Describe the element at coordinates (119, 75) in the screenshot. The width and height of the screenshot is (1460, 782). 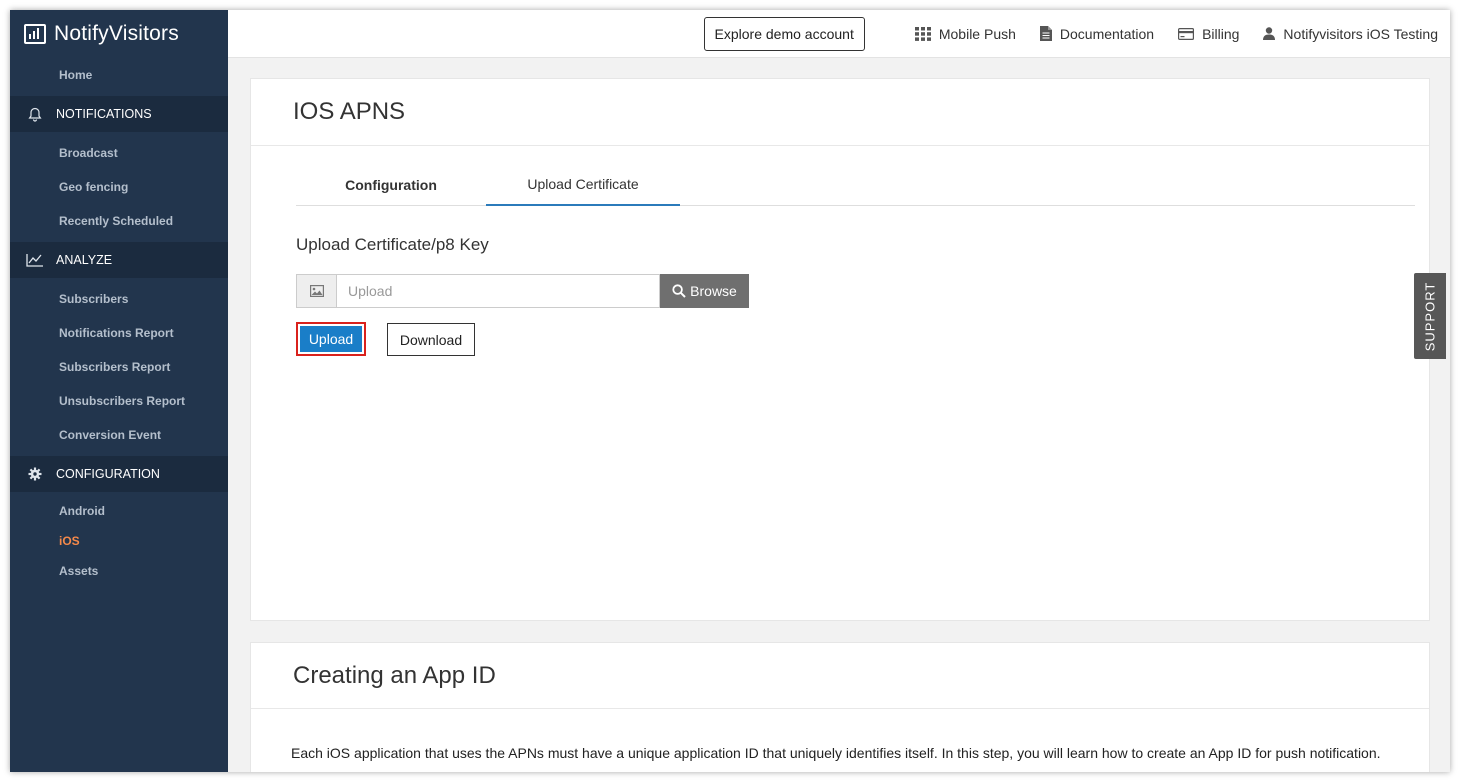
I see `sidebar-item-home: Home` at that location.